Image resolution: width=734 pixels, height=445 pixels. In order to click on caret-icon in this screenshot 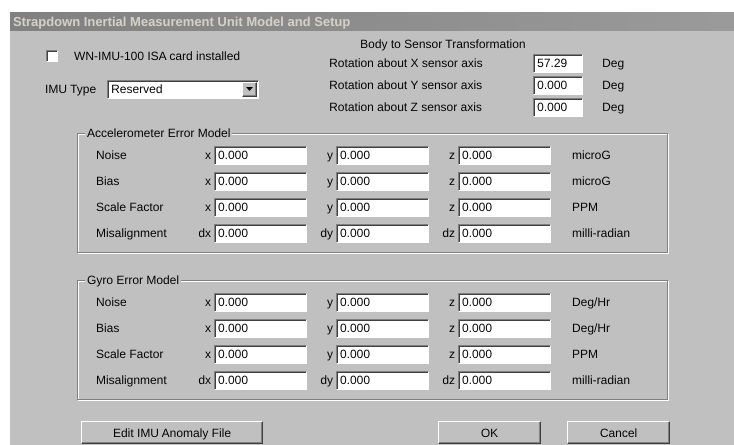, I will do `click(250, 89)`.